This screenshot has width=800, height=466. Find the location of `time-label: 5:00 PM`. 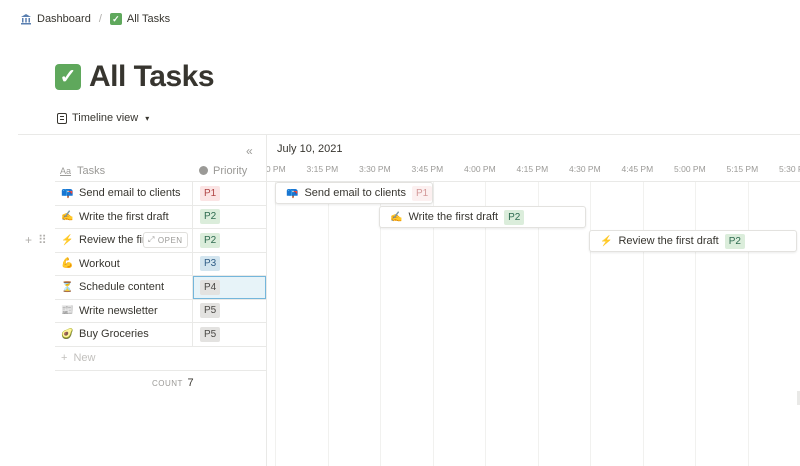

time-label: 5:00 PM is located at coordinates (690, 169).